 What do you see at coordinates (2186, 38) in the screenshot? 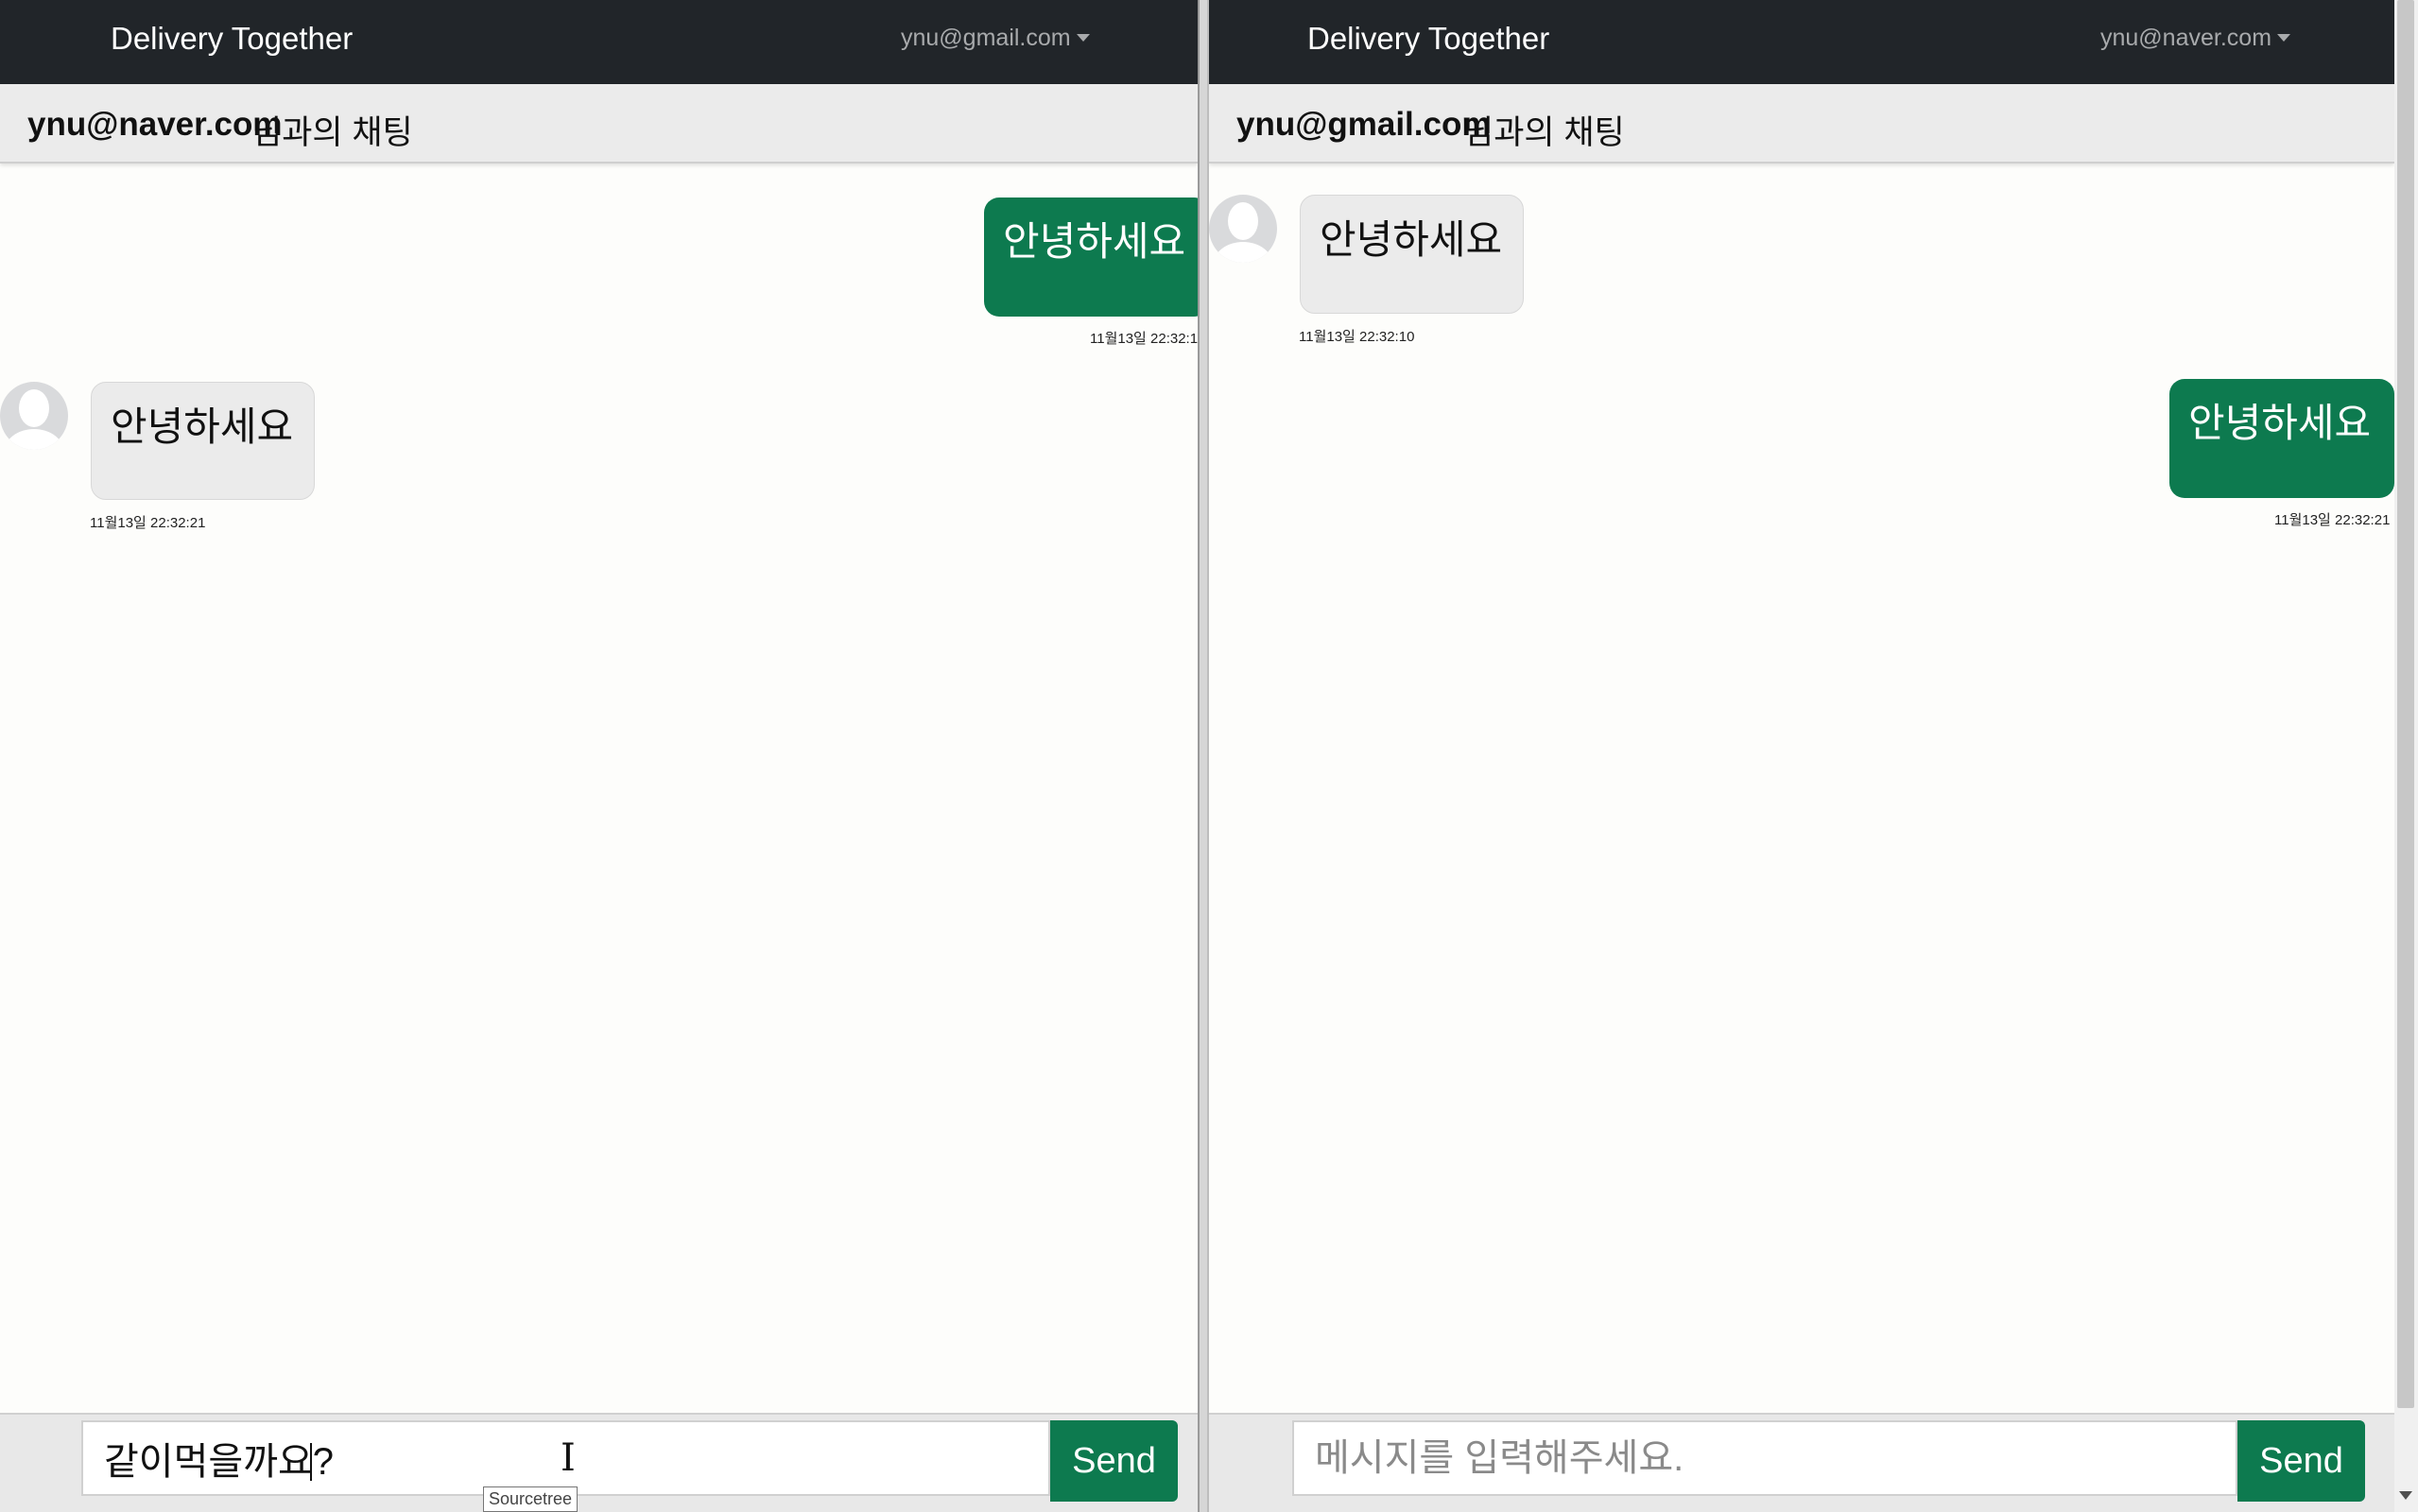
I see `user-menu-label: ynu@naver.com` at bounding box center [2186, 38].